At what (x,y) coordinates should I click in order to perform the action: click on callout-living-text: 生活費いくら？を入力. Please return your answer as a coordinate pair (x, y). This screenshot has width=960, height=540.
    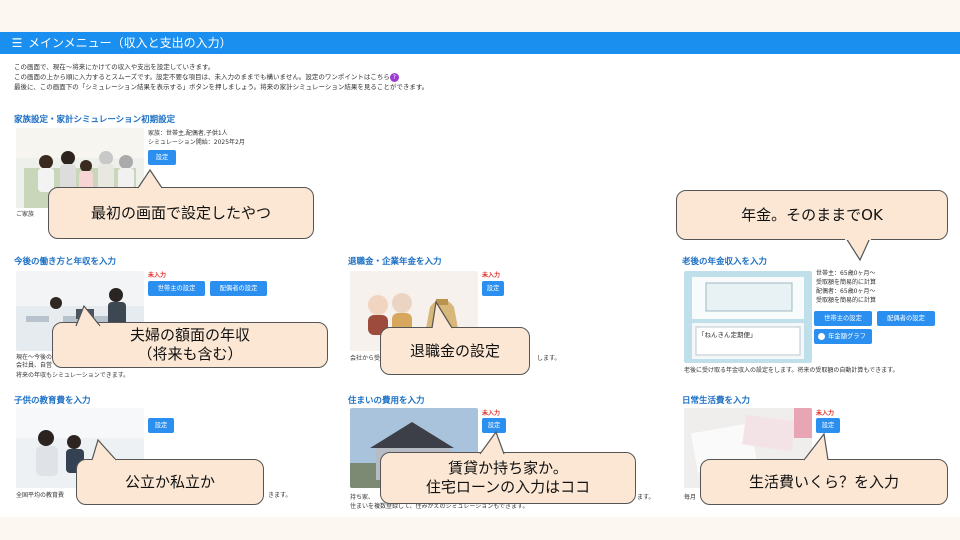
    Looking at the image, I should click on (823, 481).